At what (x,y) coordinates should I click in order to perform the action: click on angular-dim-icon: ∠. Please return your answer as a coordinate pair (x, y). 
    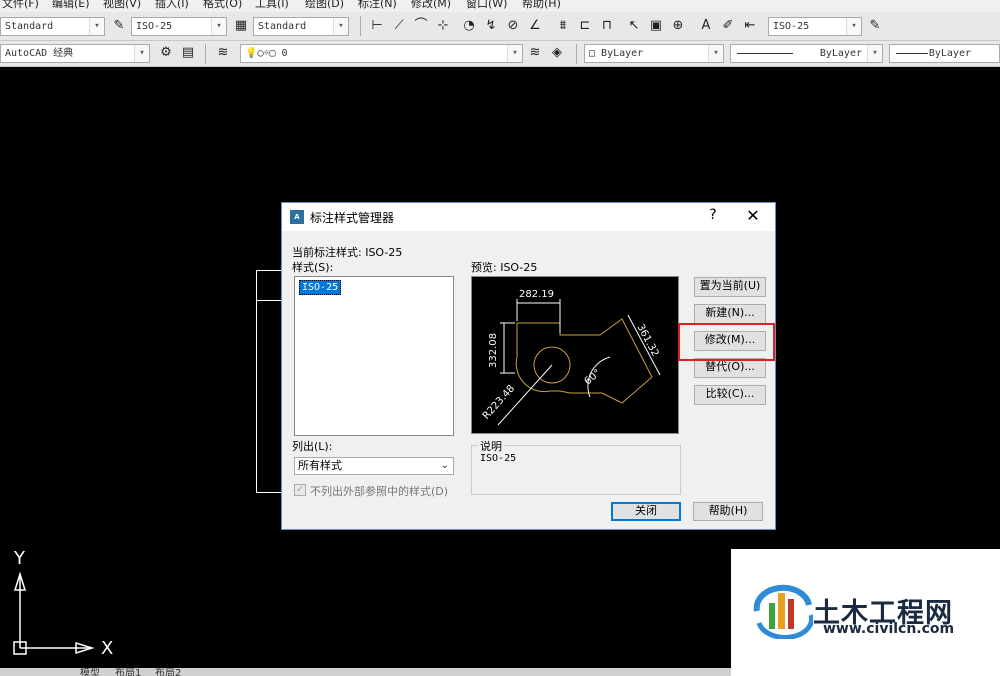
    Looking at the image, I should click on (535, 26).